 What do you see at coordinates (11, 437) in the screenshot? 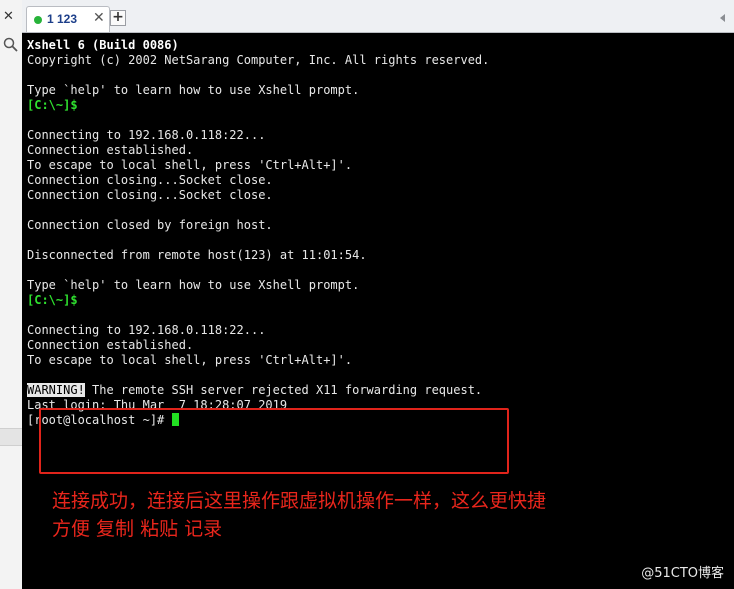
I see `sidebar-splitter` at bounding box center [11, 437].